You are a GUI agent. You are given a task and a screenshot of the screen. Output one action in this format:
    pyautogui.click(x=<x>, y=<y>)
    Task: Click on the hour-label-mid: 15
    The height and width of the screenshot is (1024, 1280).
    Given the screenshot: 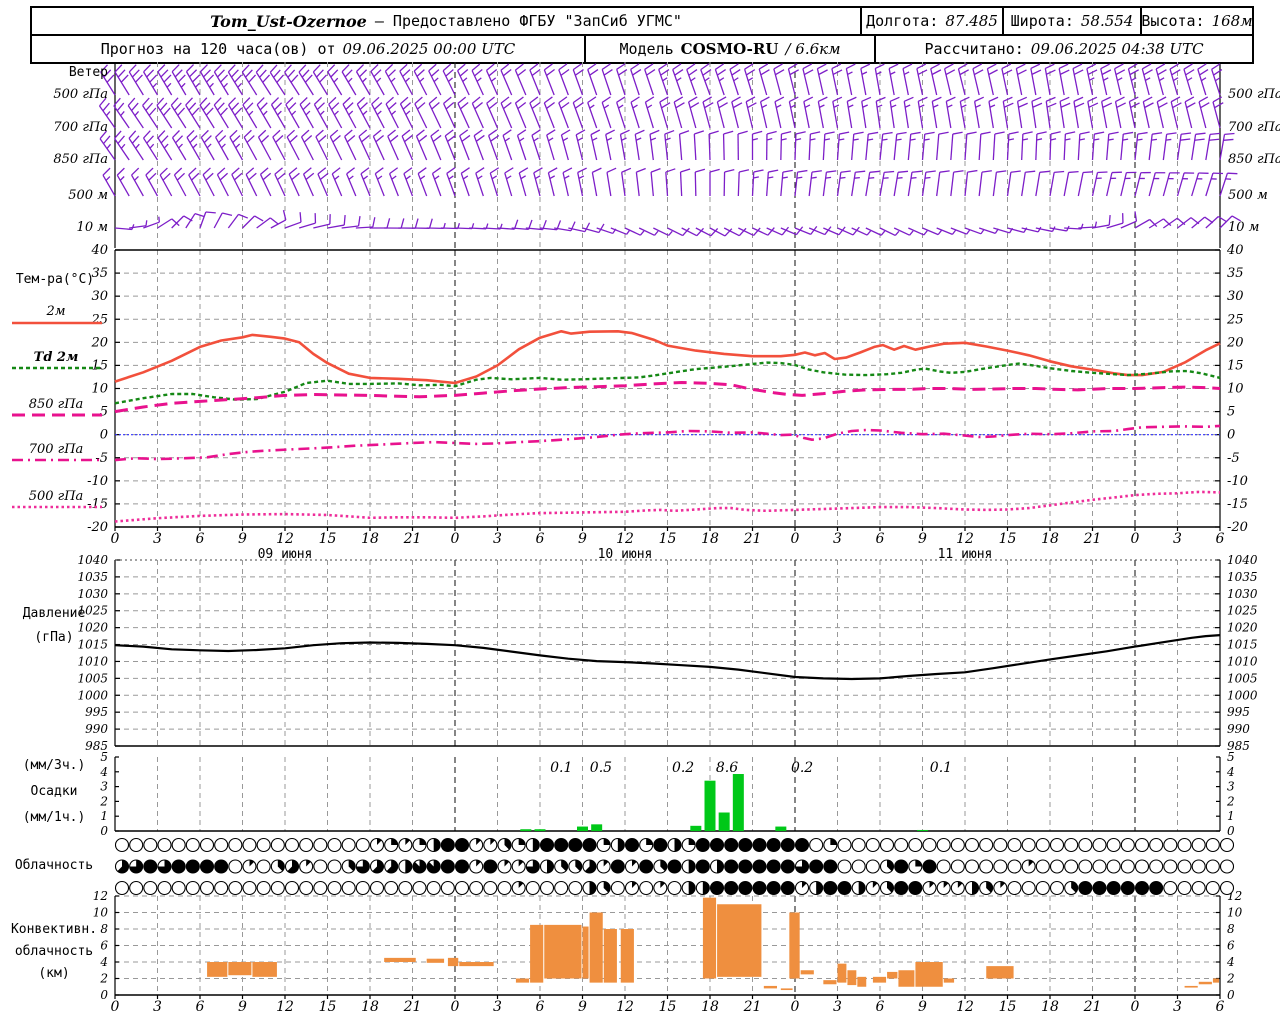 What is the action you would take?
    pyautogui.click(x=328, y=539)
    